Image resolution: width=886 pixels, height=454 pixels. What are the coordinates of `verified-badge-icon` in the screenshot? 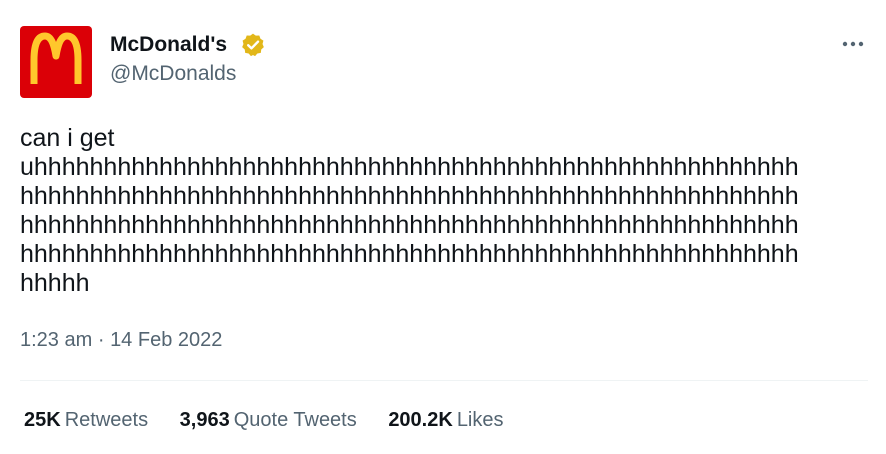 It's located at (253, 45).